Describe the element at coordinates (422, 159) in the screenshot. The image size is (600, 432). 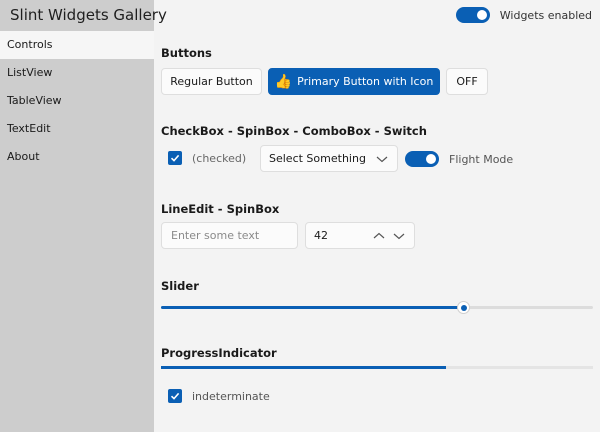
I see `flight-mode-switch` at that location.